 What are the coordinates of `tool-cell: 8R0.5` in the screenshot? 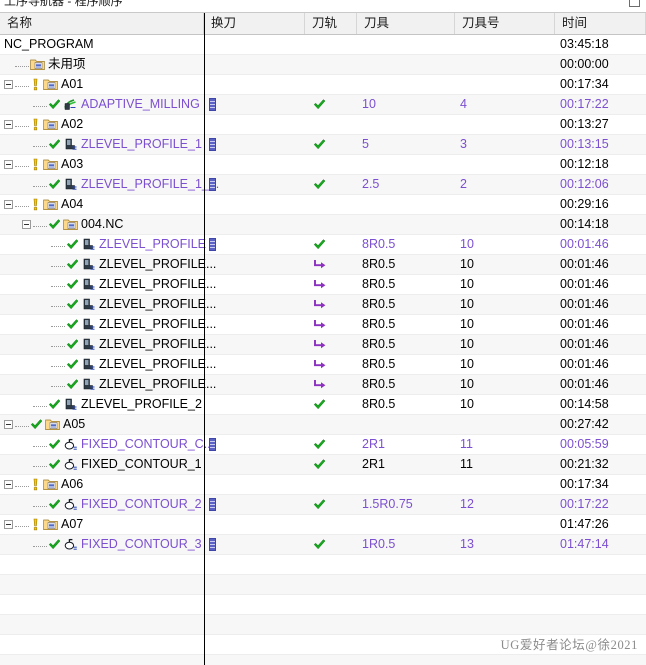 It's located at (379, 244).